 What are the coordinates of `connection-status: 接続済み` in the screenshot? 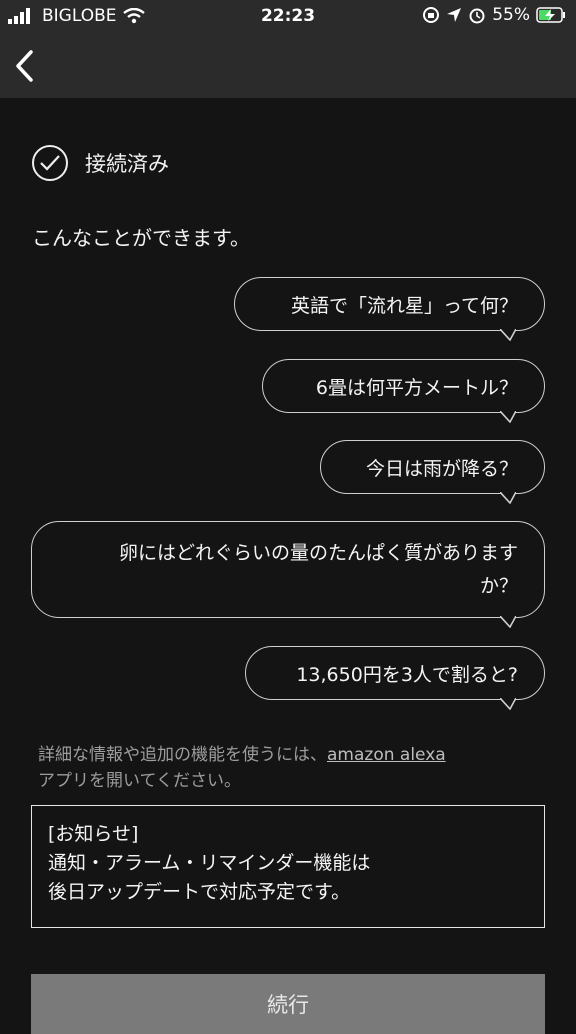 It's located at (100, 163).